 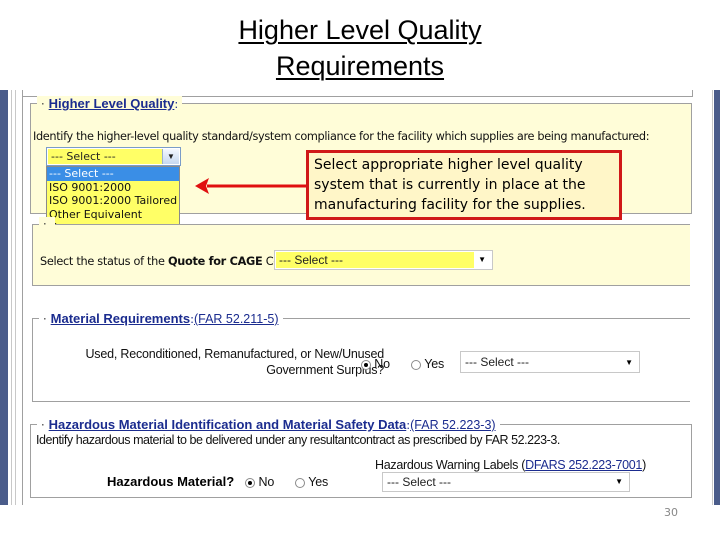 I want to click on warning-label-close: ), so click(x=644, y=465).